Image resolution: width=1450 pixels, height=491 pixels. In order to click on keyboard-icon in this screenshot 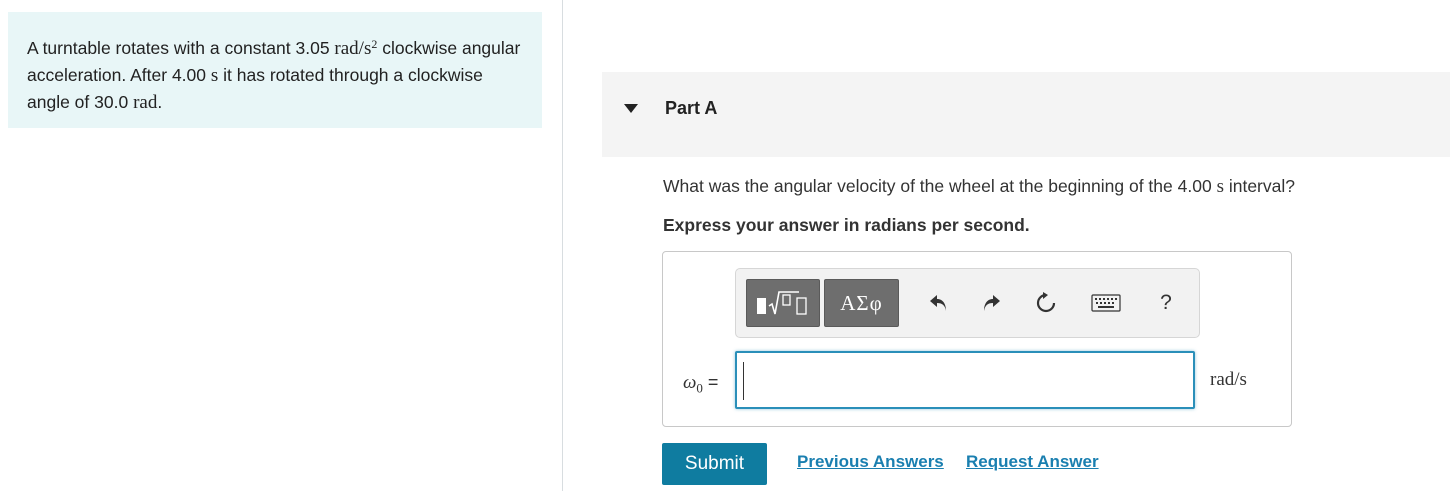, I will do `click(1106, 303)`.